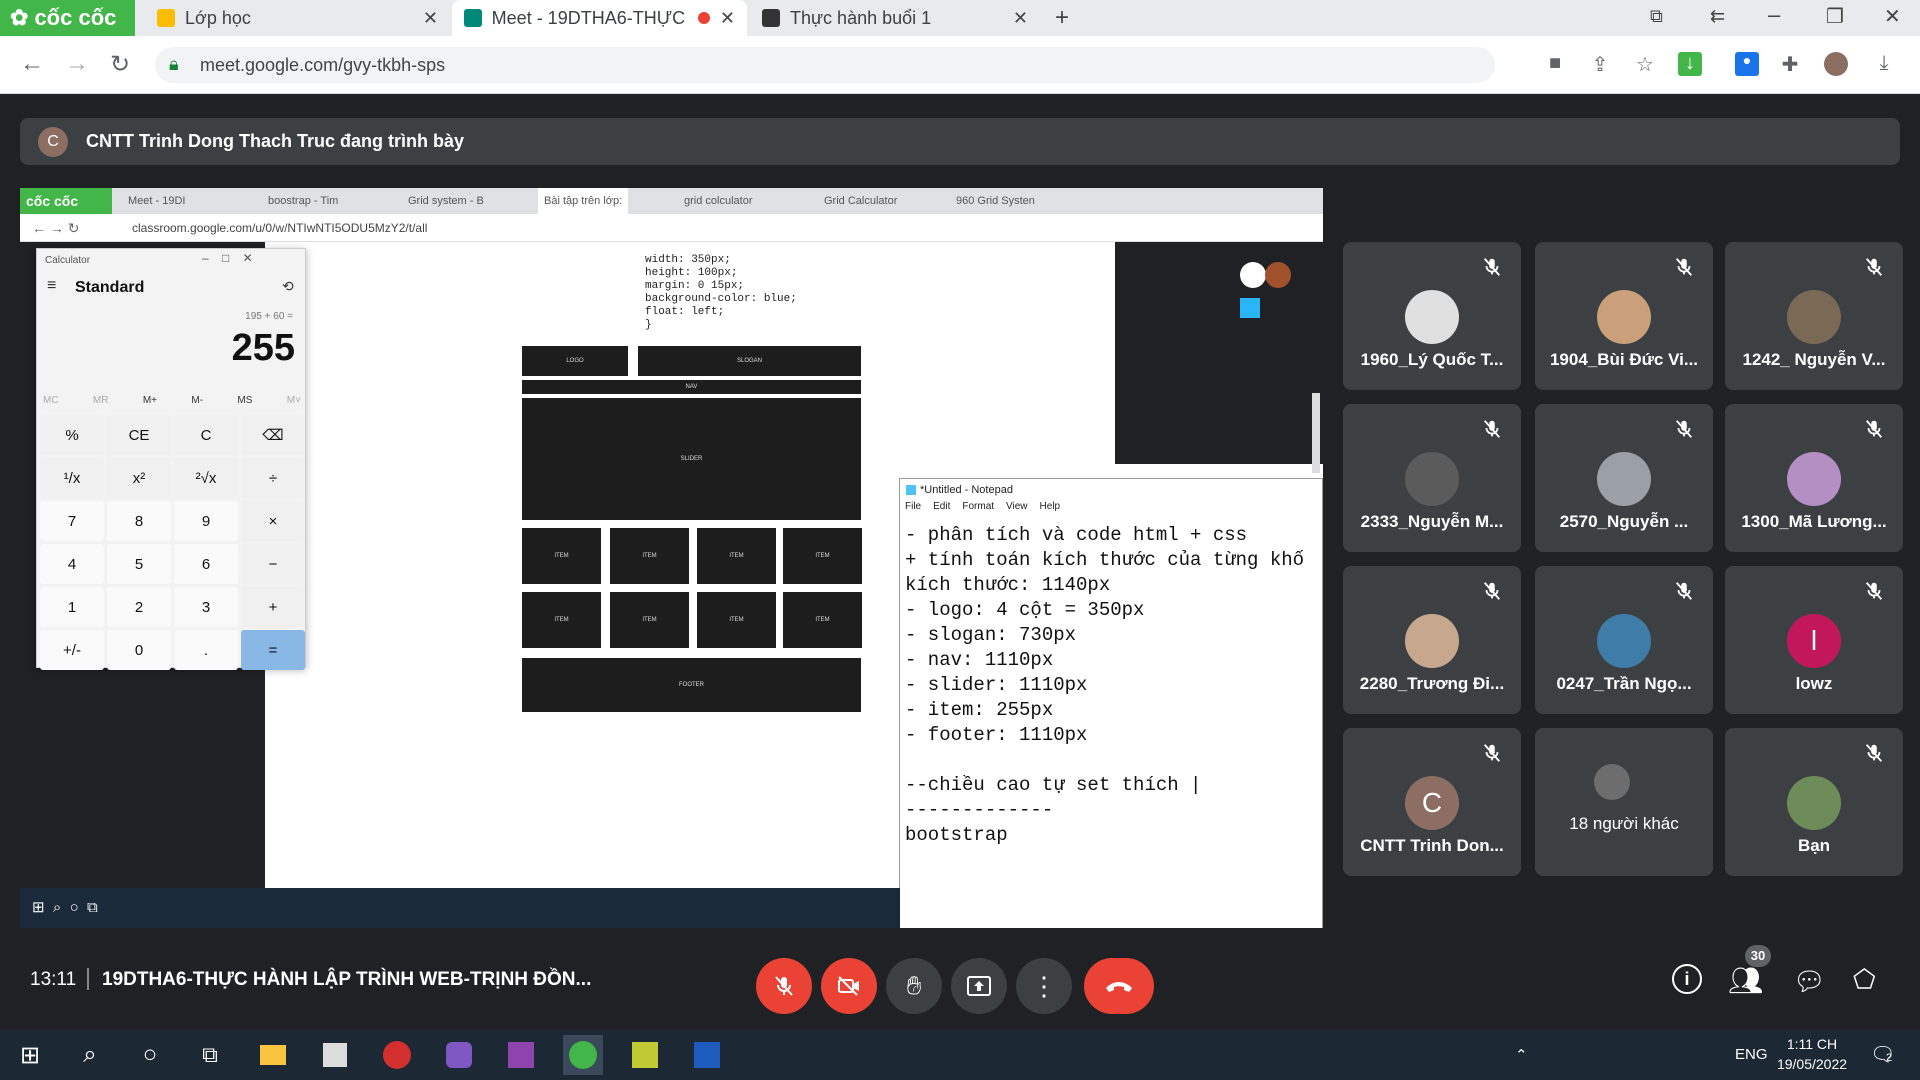  What do you see at coordinates (30, 1055) in the screenshot?
I see `start-button: ⊞` at bounding box center [30, 1055].